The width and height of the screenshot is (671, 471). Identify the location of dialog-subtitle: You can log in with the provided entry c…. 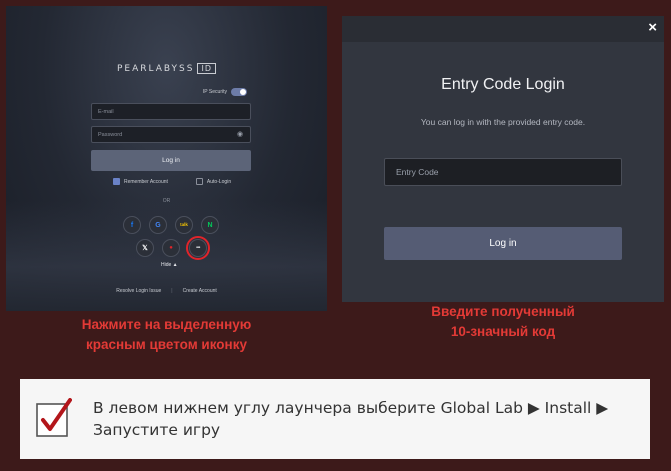
(503, 122).